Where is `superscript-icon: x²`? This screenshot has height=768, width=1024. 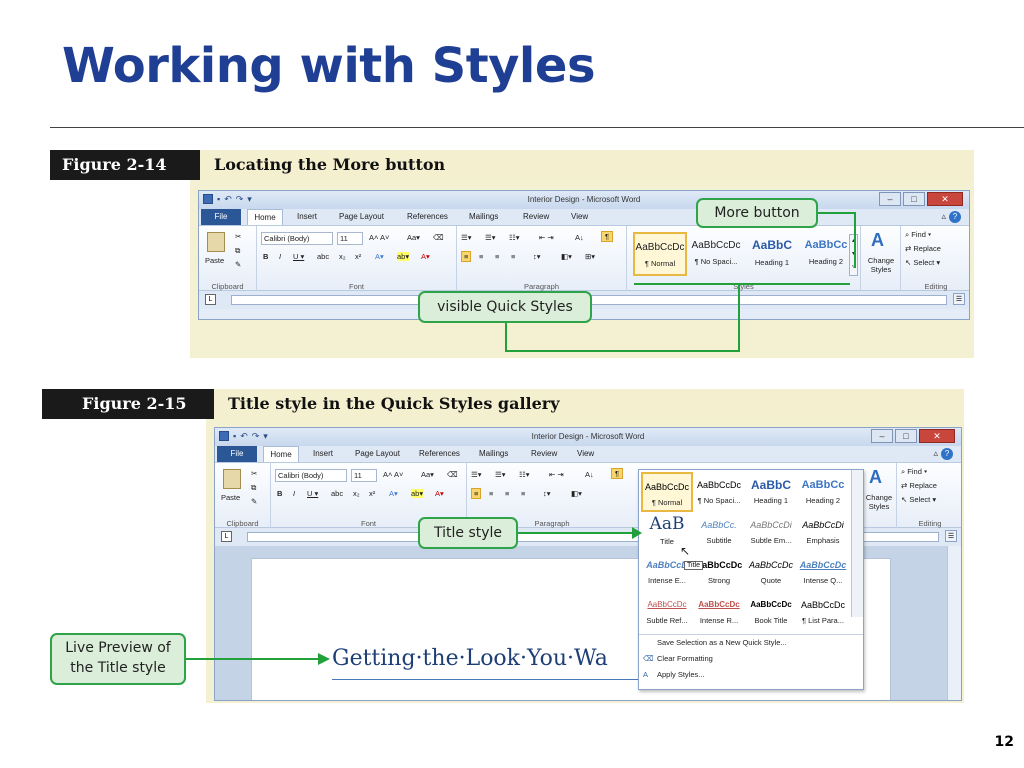 superscript-icon: x² is located at coordinates (372, 493).